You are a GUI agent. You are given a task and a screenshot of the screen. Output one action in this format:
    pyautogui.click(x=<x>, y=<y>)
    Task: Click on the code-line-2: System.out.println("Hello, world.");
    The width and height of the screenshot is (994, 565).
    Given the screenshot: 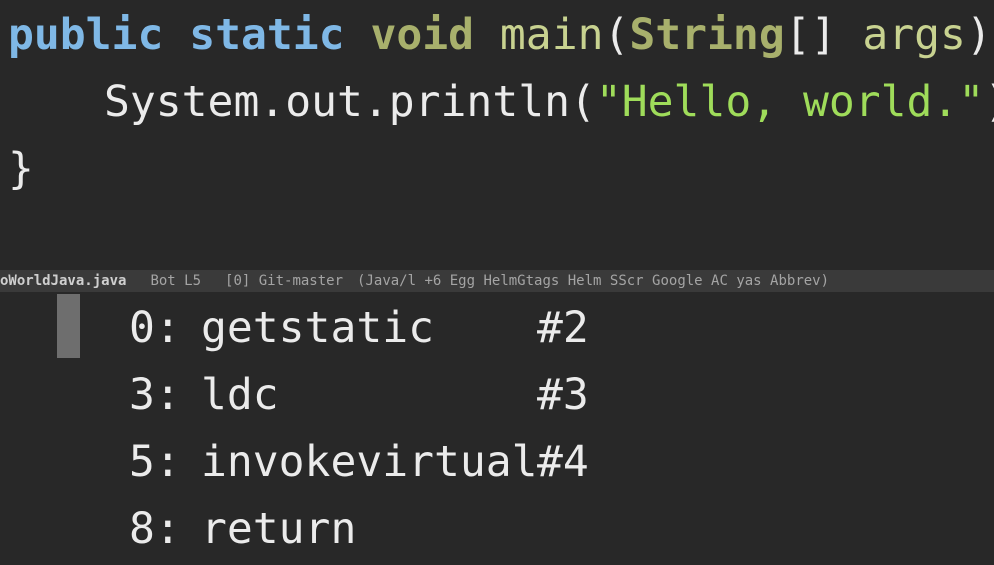 What is the action you would take?
    pyautogui.click(x=501, y=102)
    